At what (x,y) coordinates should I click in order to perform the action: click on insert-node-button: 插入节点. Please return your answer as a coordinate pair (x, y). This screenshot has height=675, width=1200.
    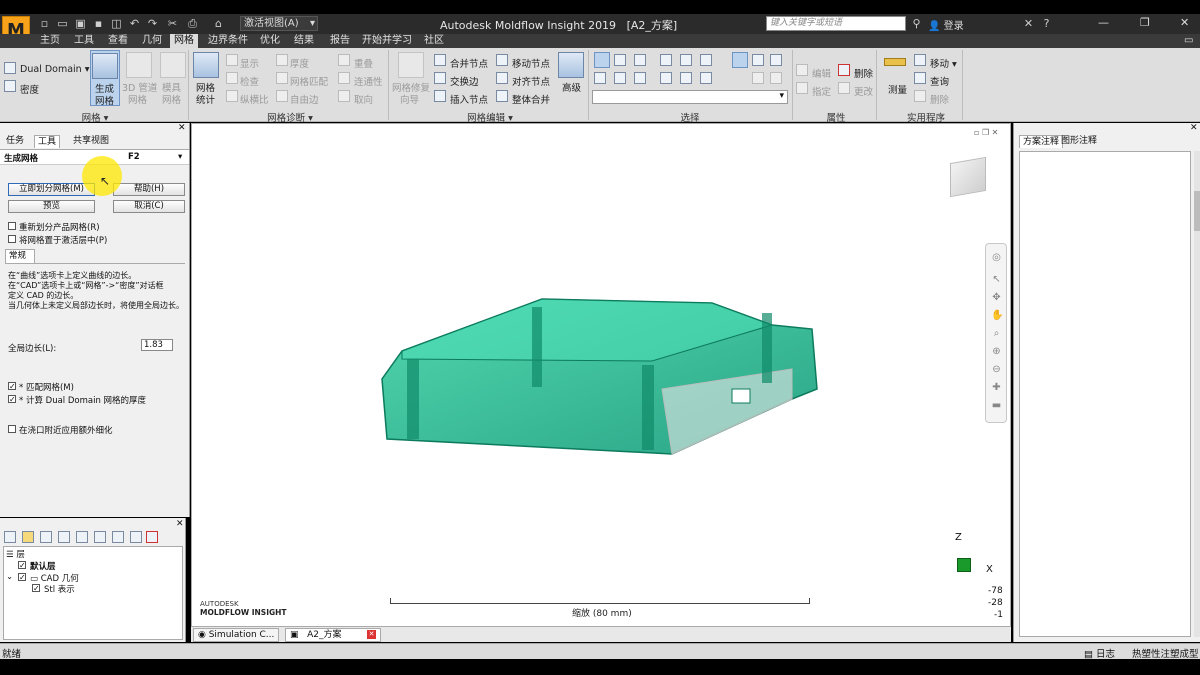
    Looking at the image, I should click on (469, 99).